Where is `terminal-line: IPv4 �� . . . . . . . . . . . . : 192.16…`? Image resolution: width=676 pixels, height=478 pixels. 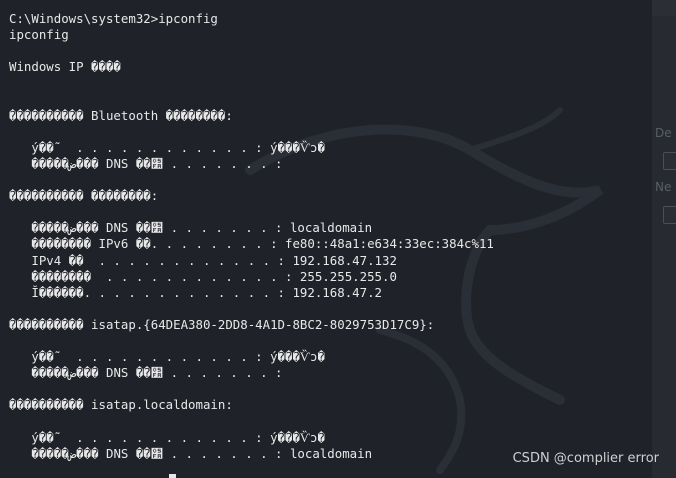
terminal-line: IPv4 �� . . . . . . . . . . . . : 192.16… is located at coordinates (203, 260).